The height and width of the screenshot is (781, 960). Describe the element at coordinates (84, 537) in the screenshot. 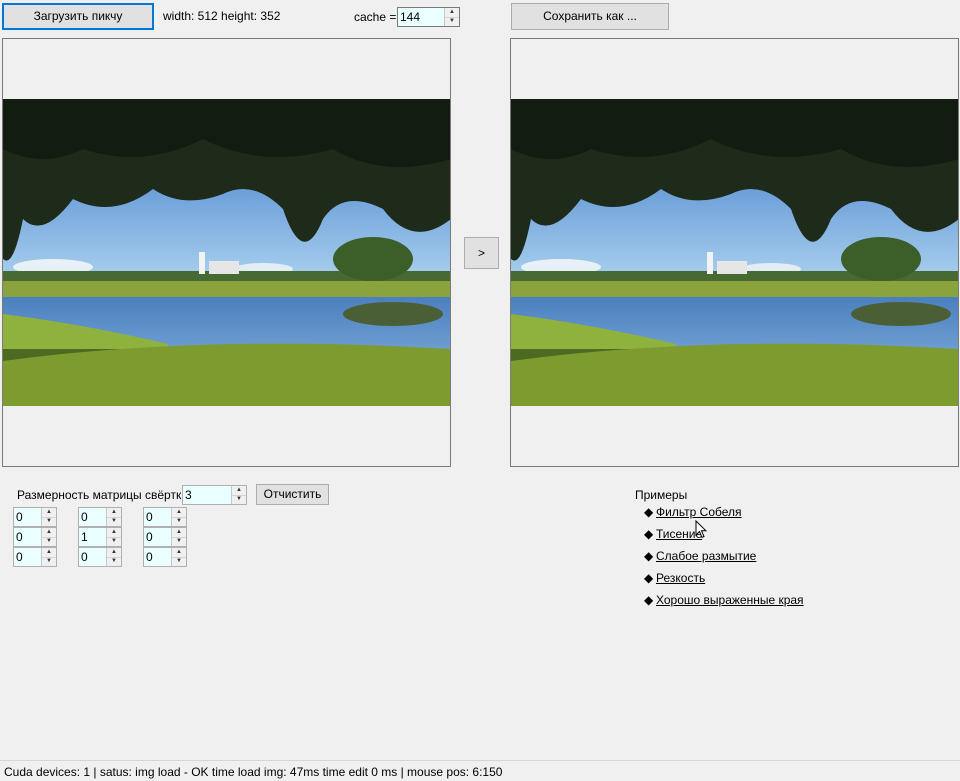

I see `kernel-cell-value: 1` at that location.